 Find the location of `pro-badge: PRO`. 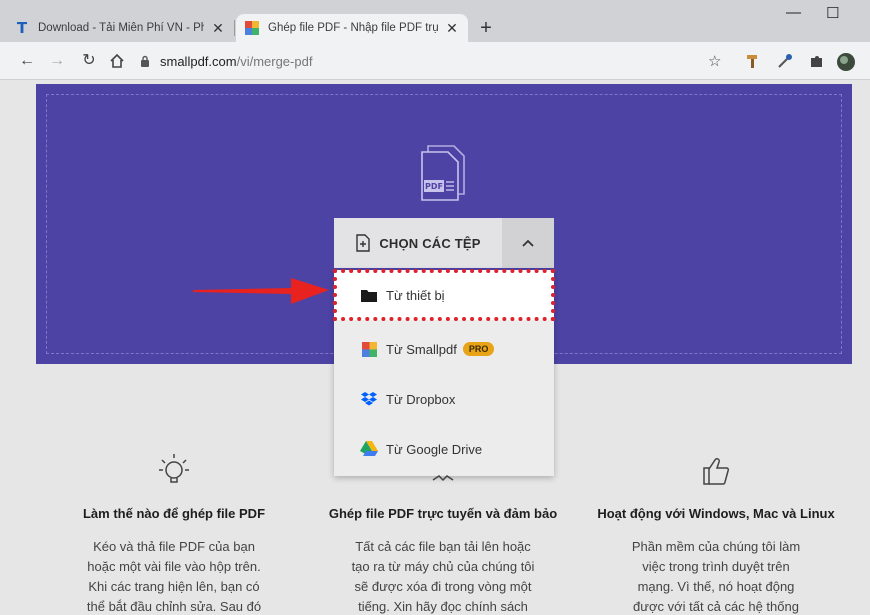

pro-badge: PRO is located at coordinates (478, 349).